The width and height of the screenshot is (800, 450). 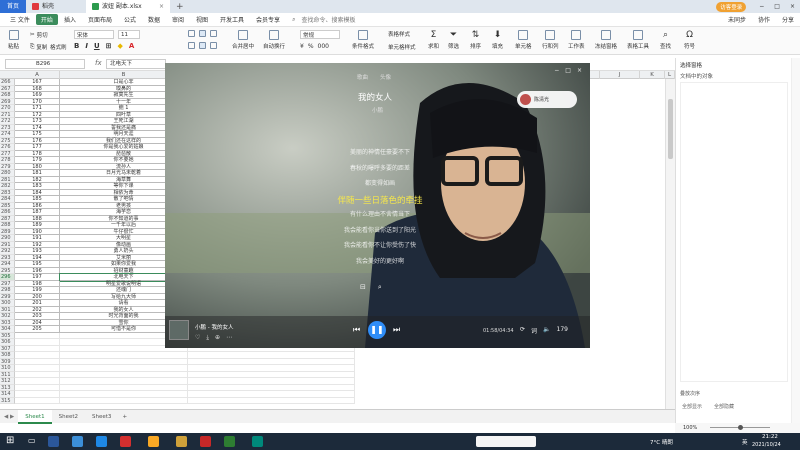 I want to click on player-close-icon: ×, so click(x=579, y=70).